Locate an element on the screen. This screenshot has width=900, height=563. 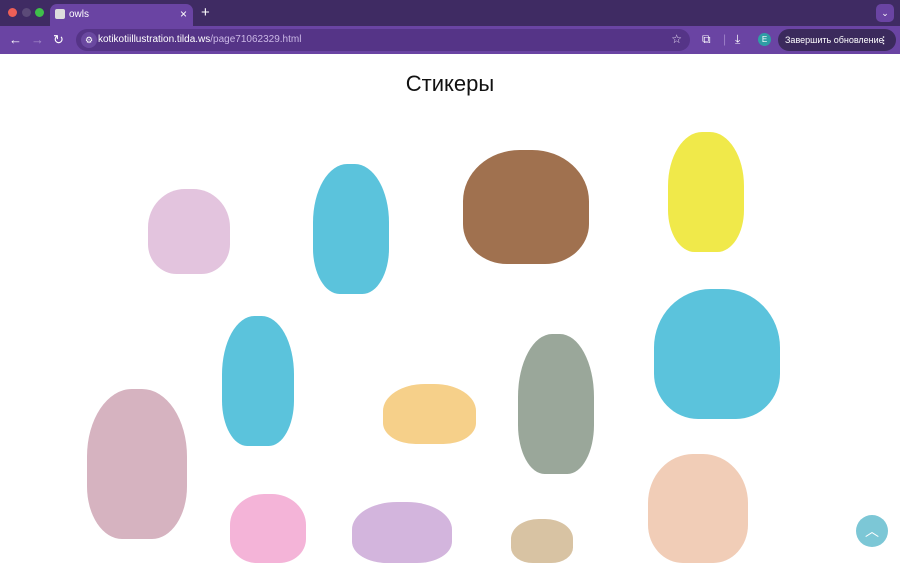
sticker-owl-raincoat is located at coordinates (706, 192).